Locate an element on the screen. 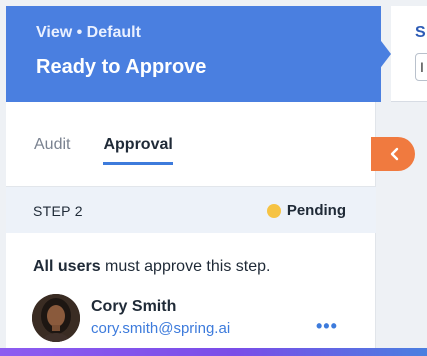 Image resolution: width=427 pixels, height=356 pixels. approver-name: Cory Smith is located at coordinates (134, 306).